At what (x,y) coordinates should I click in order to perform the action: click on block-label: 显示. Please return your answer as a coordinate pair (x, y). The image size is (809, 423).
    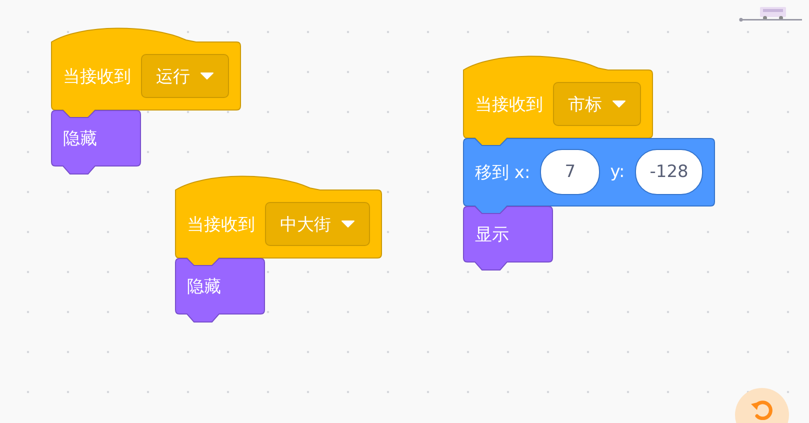
    Looking at the image, I should click on (492, 235).